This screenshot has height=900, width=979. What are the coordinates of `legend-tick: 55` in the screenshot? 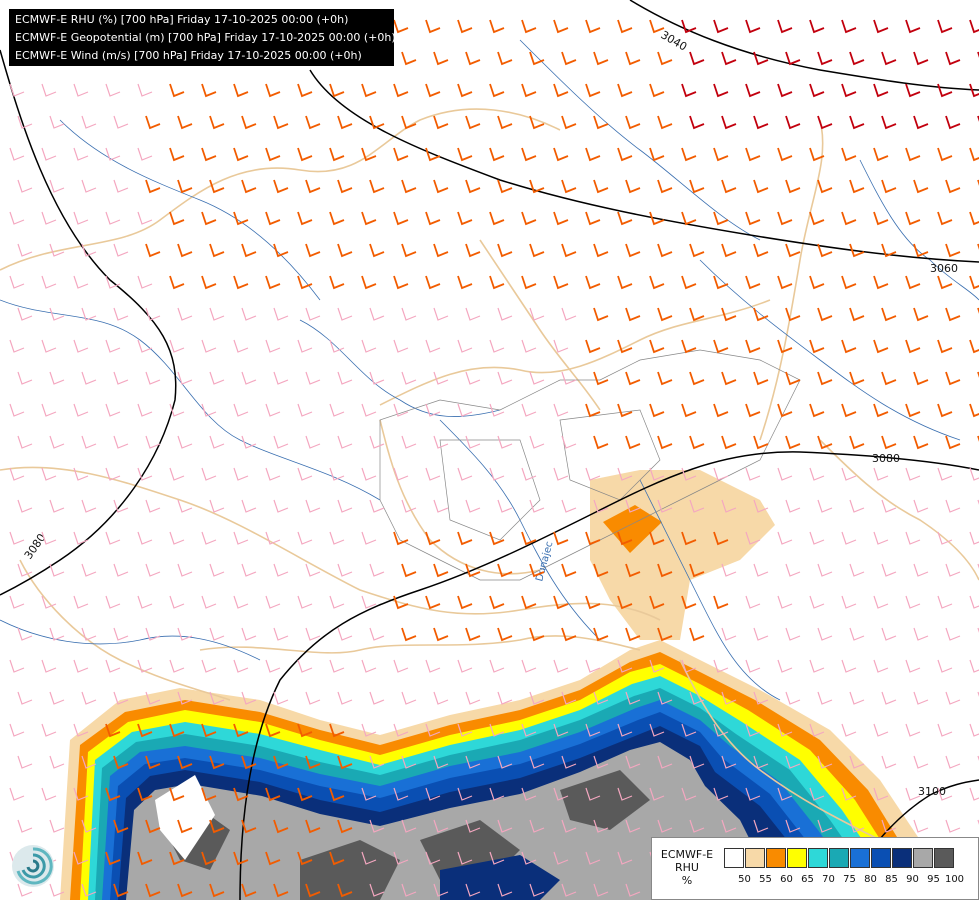 It's located at (765, 879).